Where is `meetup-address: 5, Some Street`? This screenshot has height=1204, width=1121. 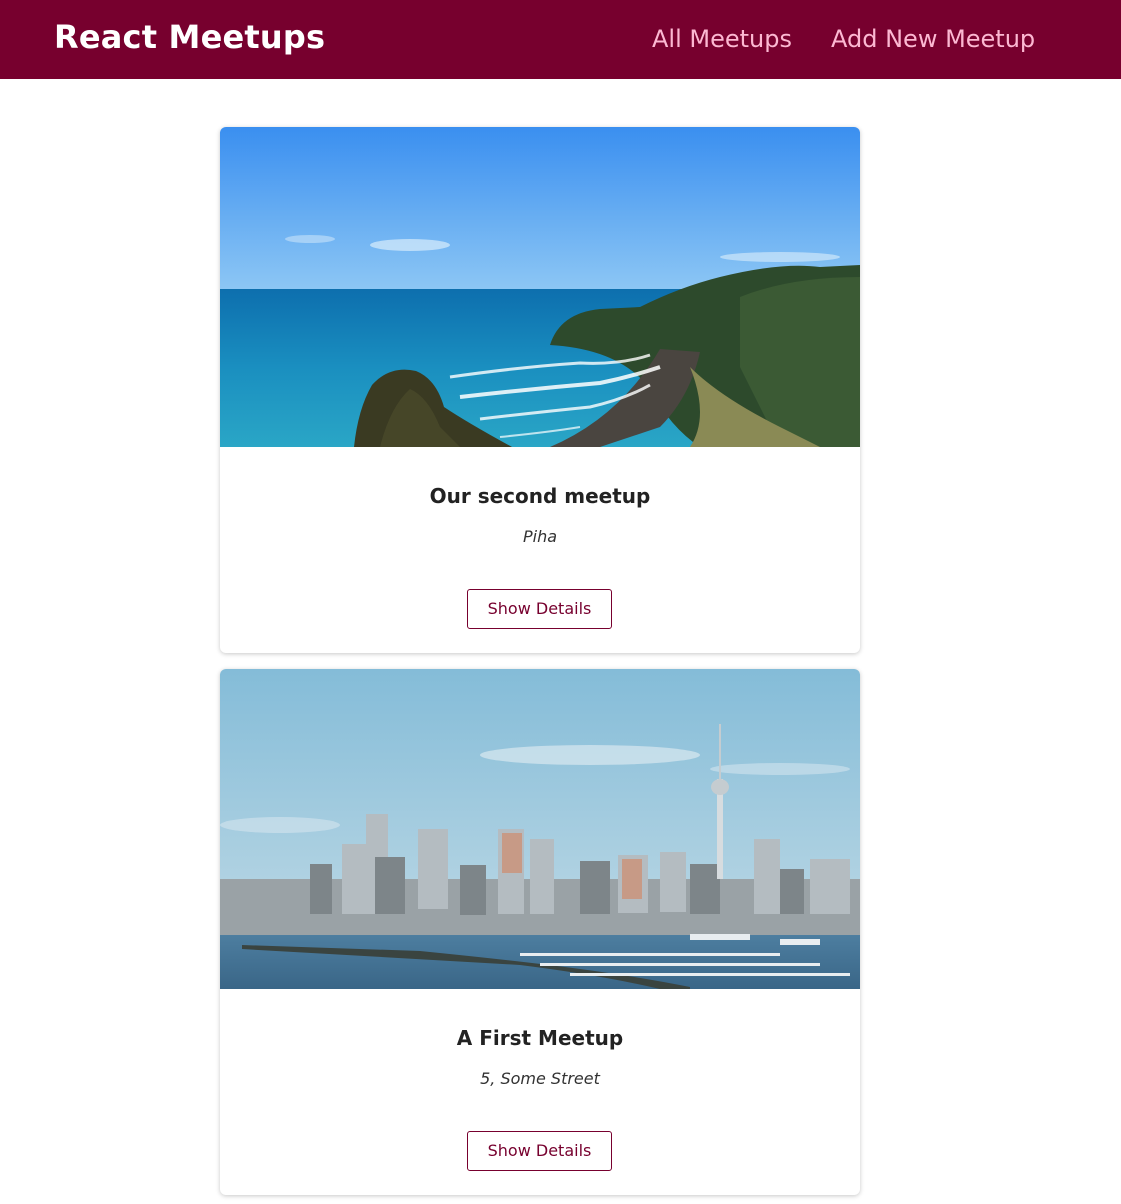 meetup-address: 5, Some Street is located at coordinates (540, 1078).